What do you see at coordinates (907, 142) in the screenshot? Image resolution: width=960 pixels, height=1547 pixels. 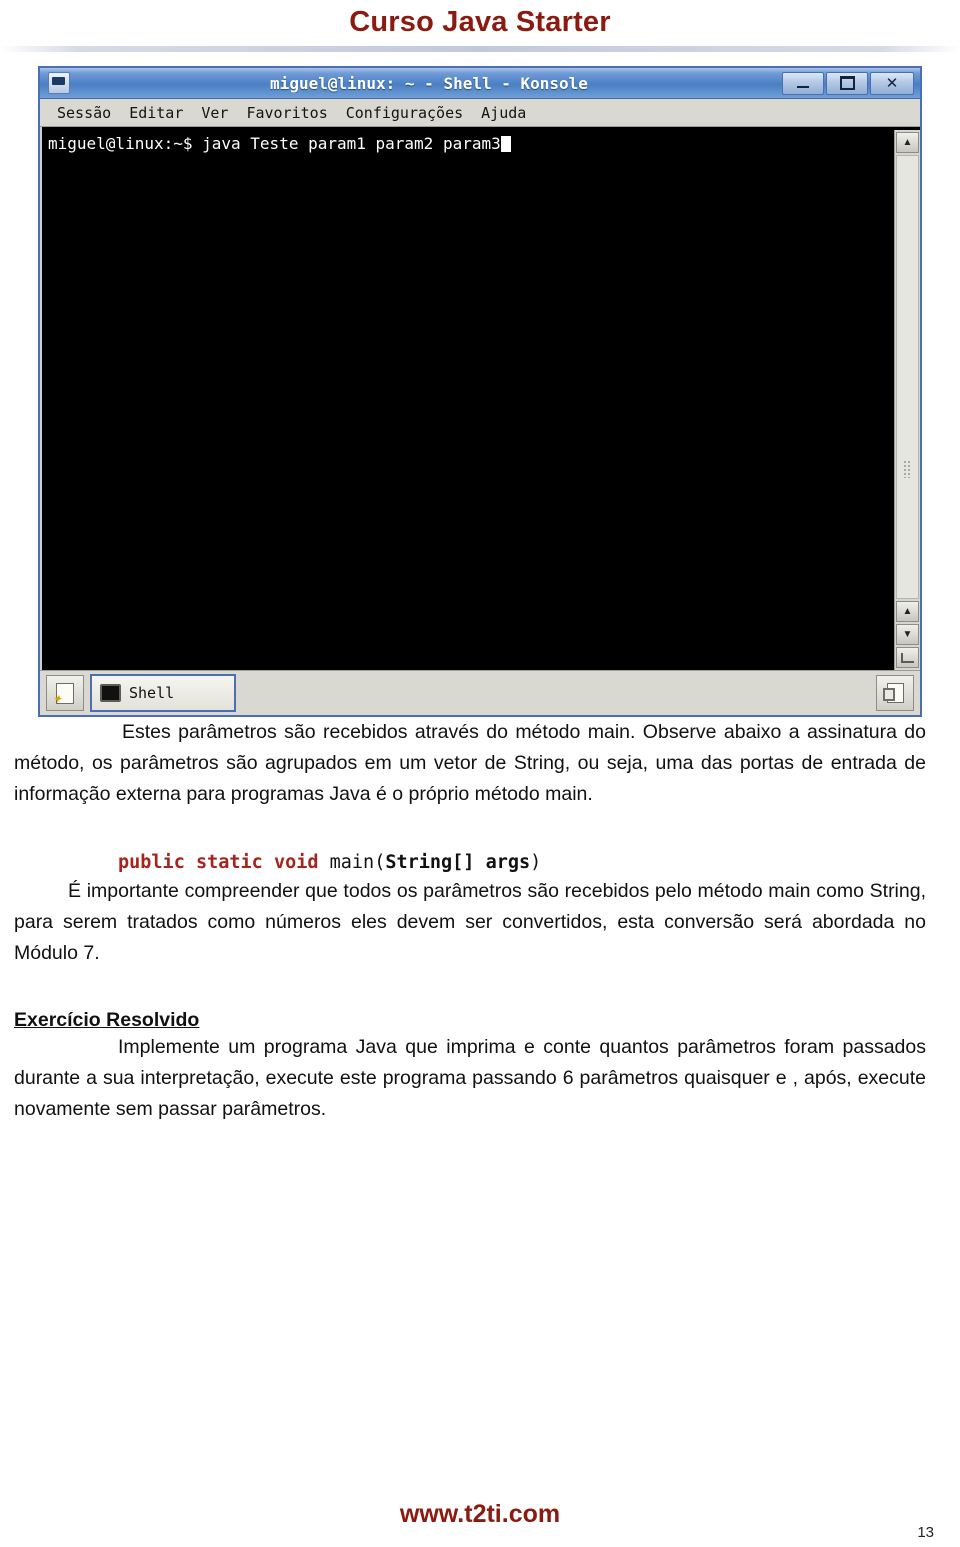 I see `scroll-up-arrow-icon: ▲` at bounding box center [907, 142].